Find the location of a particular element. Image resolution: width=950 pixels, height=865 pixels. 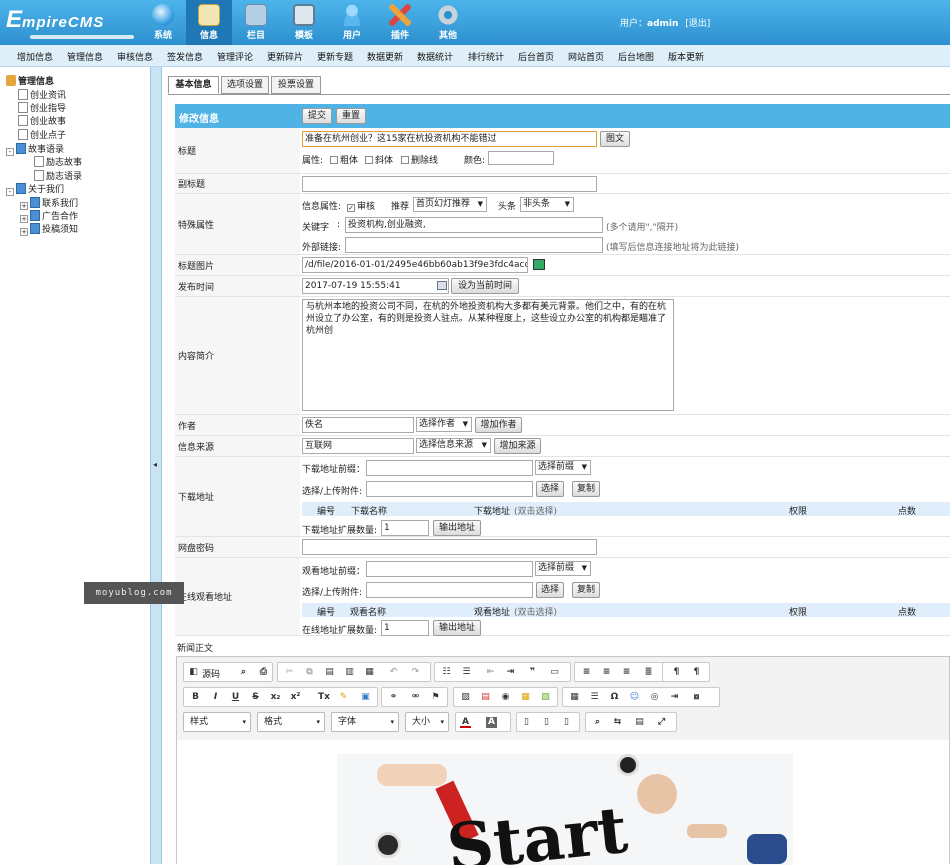

tree-folder: + 广告合作 is located at coordinates (49, 216).